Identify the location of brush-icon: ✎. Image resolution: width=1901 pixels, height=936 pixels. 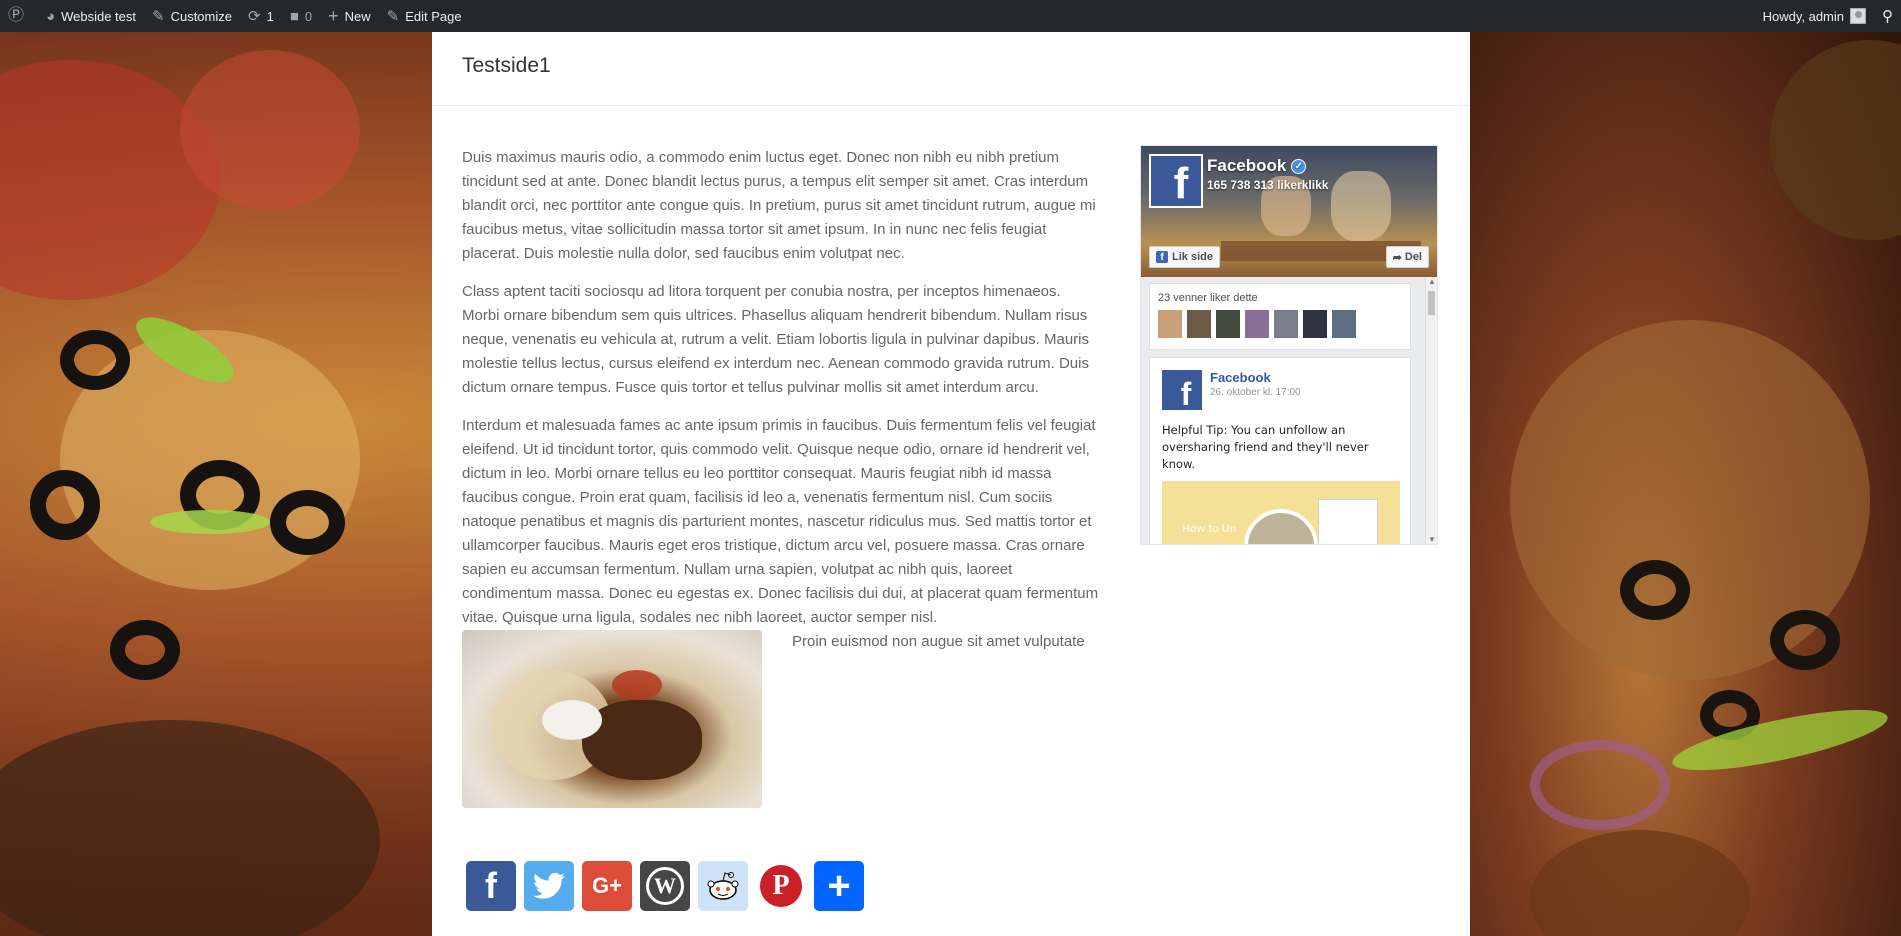
(158, 16).